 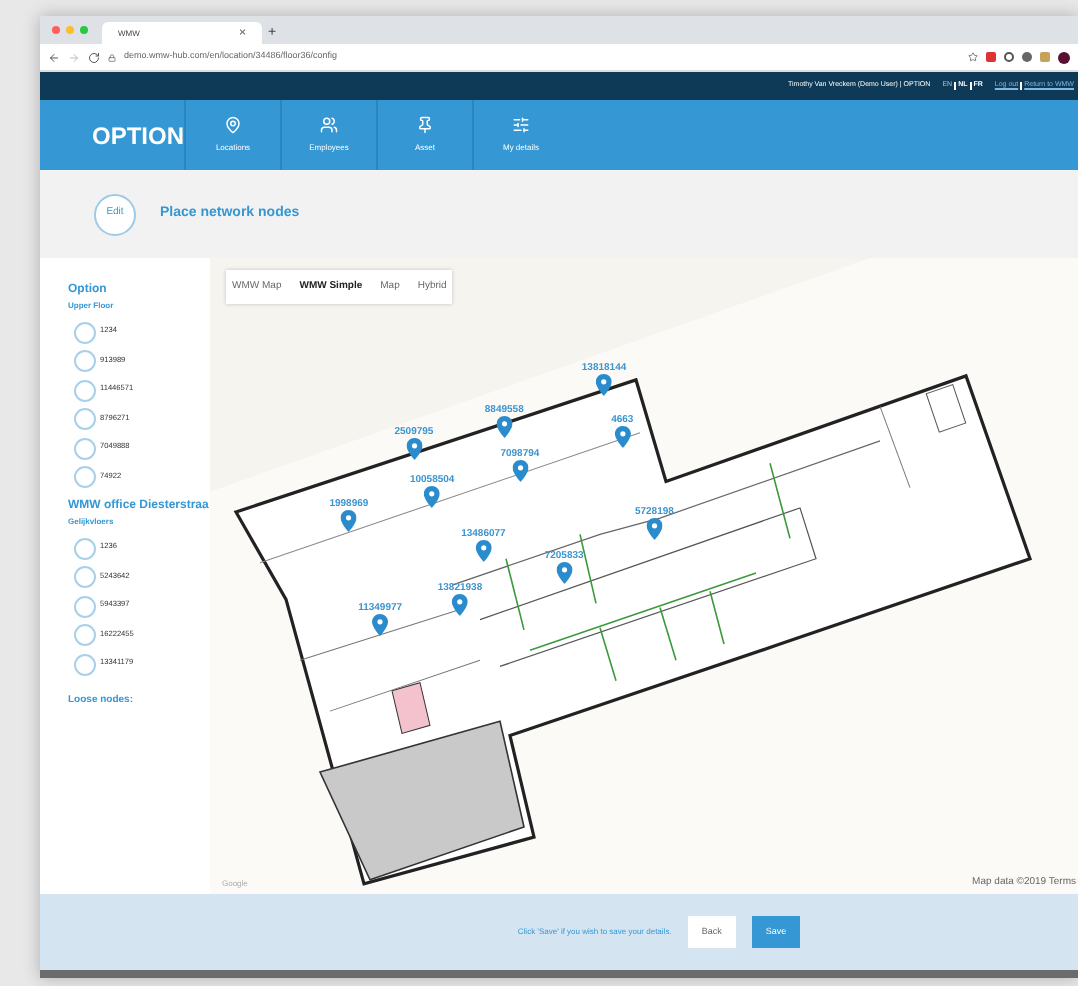 I want to click on profile-avatar, so click(x=1064, y=57).